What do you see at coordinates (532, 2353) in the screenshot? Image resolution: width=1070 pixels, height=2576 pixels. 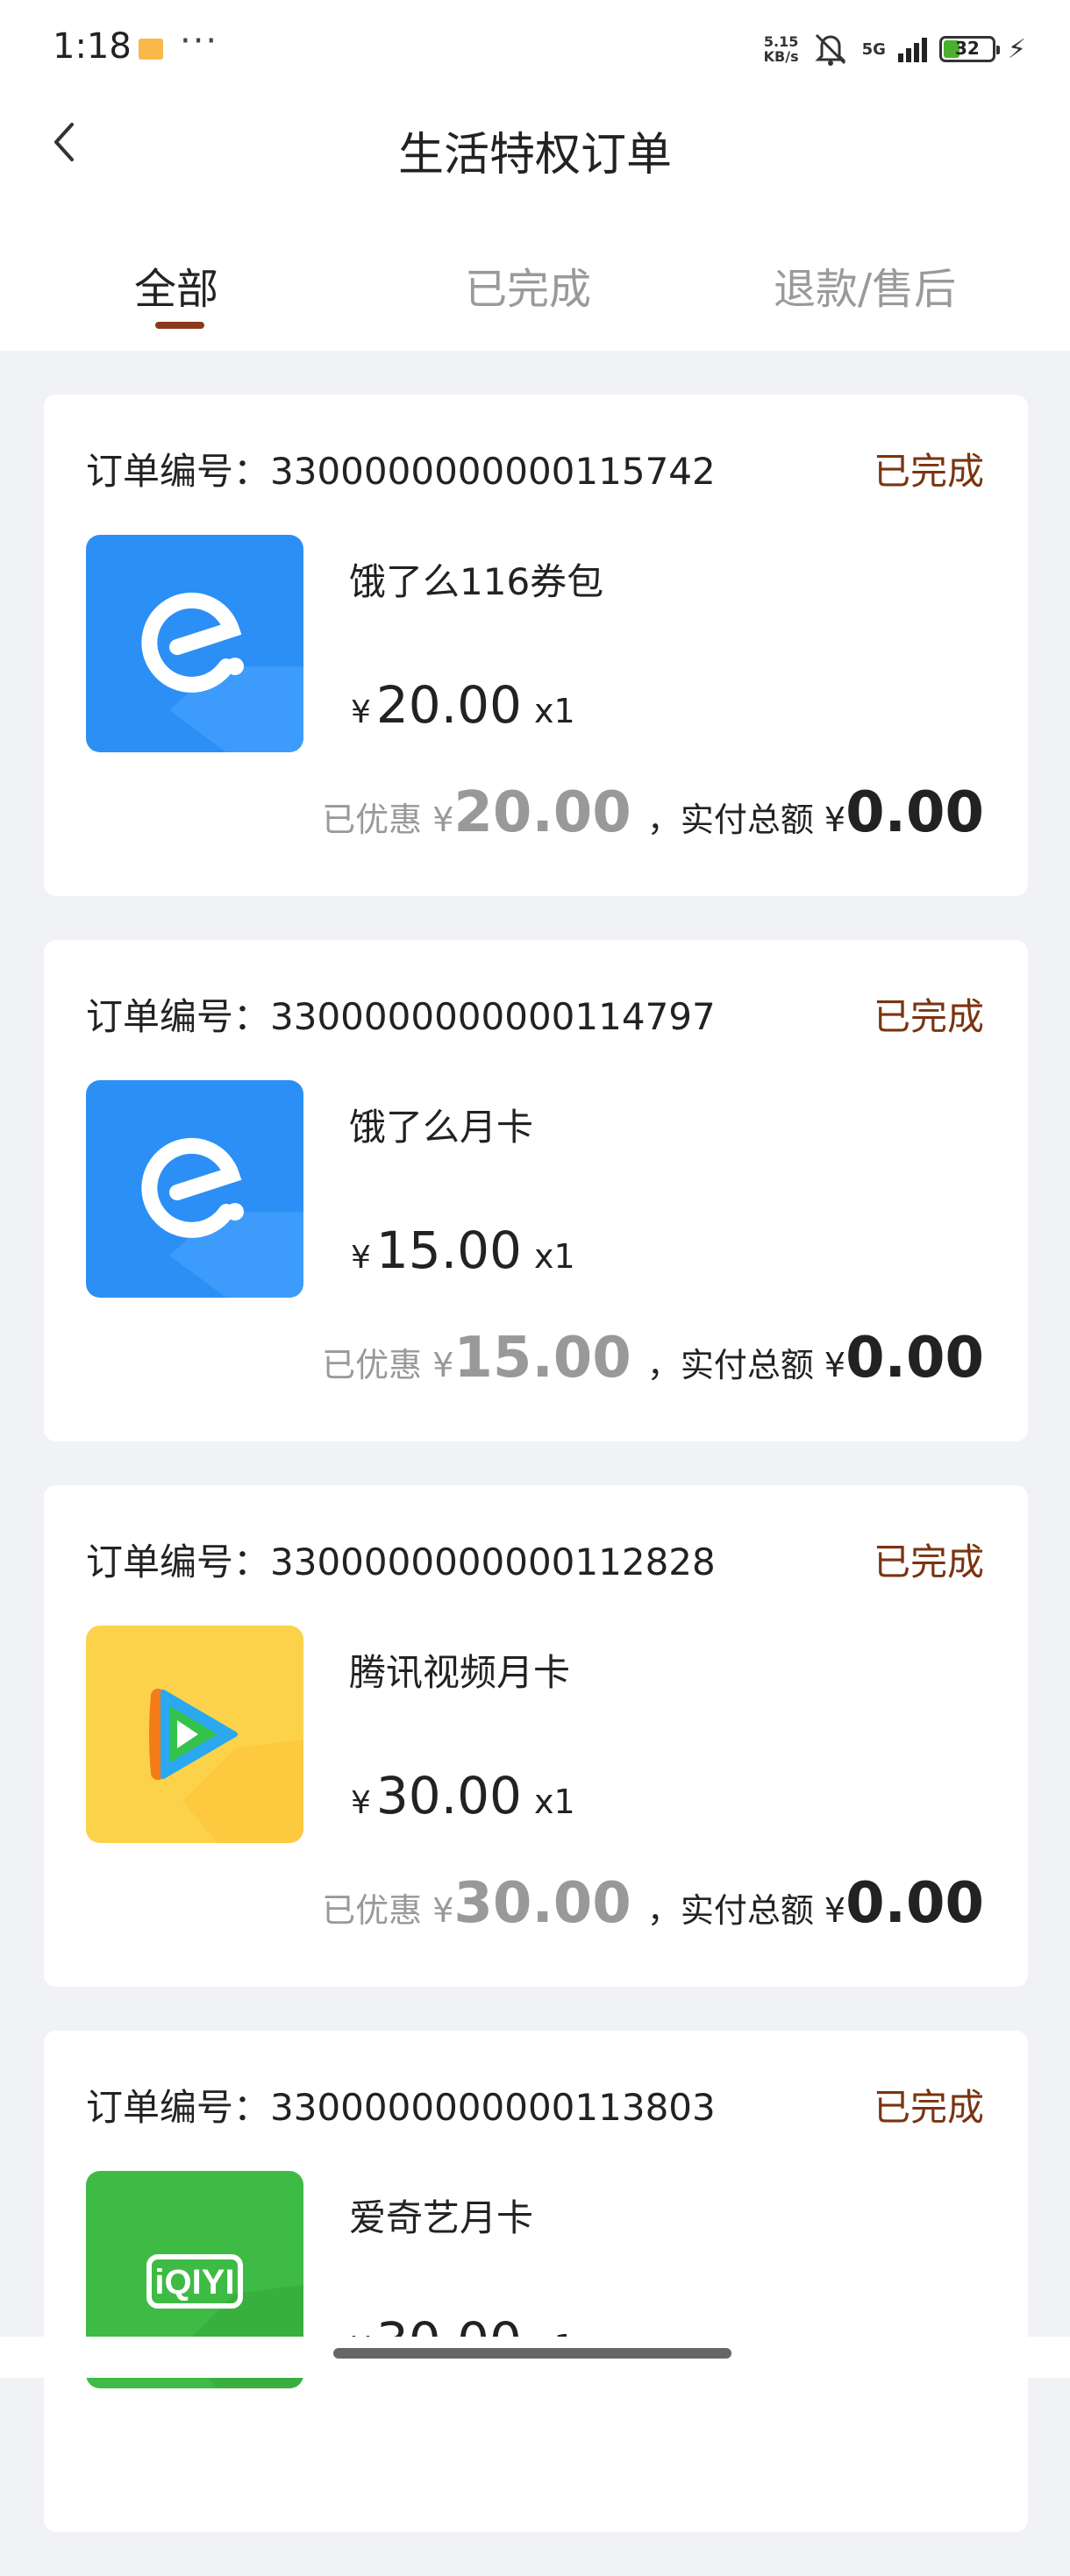 I see `home-indicator` at bounding box center [532, 2353].